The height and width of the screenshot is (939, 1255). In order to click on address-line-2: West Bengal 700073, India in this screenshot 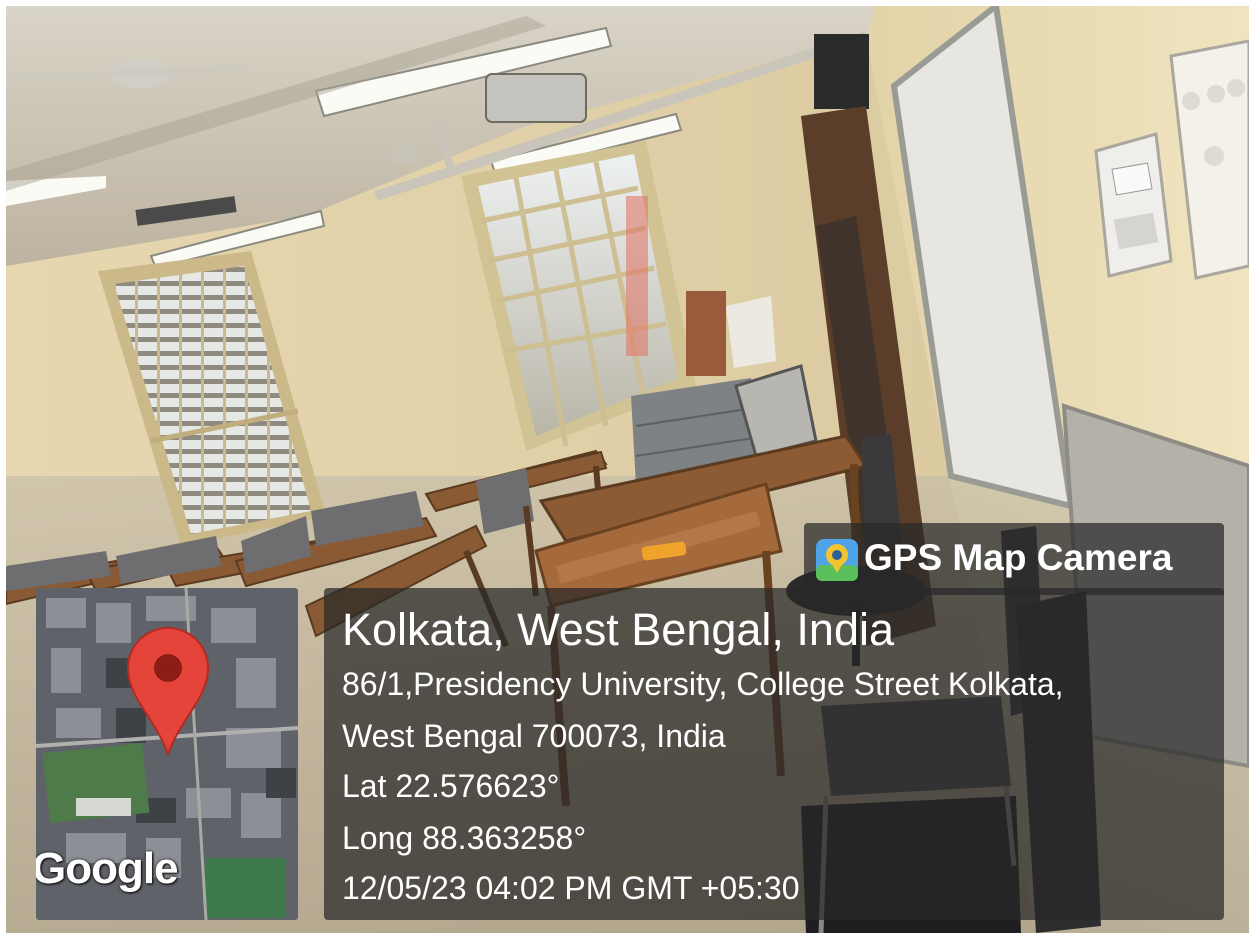, I will do `click(534, 736)`.